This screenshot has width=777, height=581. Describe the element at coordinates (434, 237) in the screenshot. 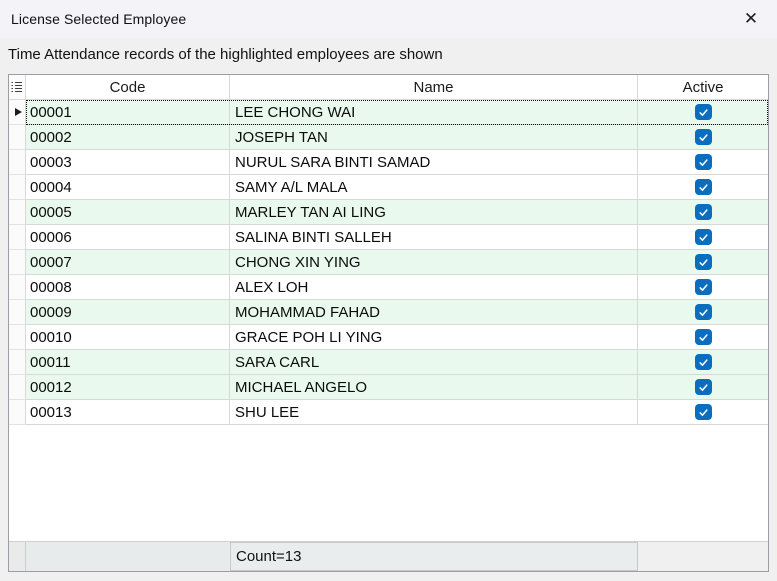

I see `cell-name: SALINA BINTI SALLEH` at that location.